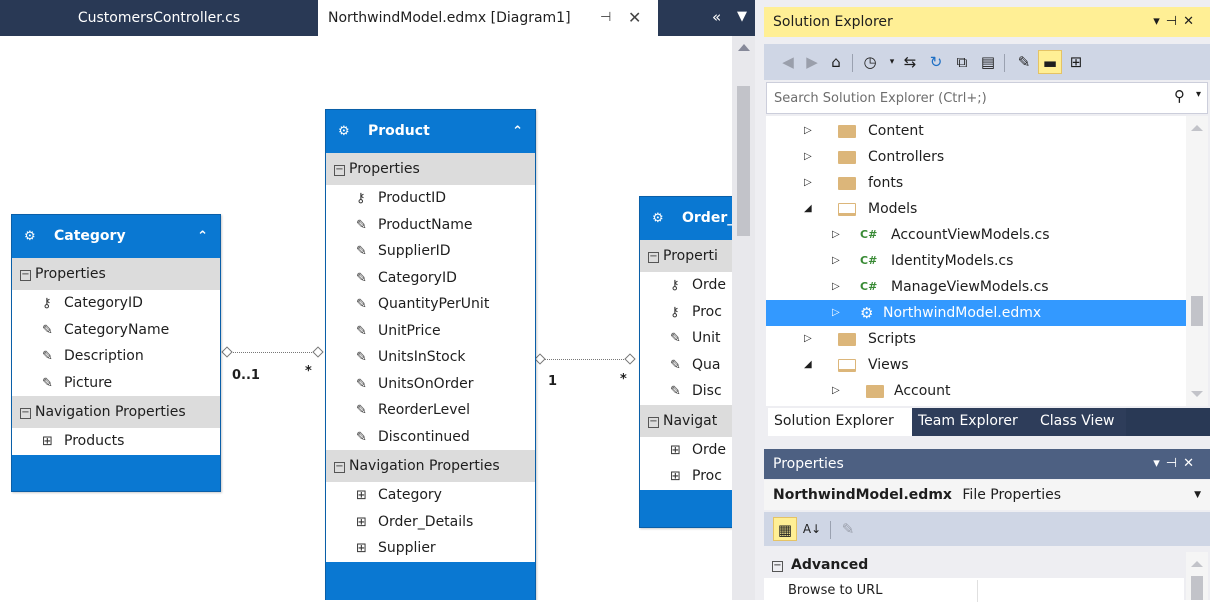  I want to click on tab-class-view: Class View, so click(1080, 422).